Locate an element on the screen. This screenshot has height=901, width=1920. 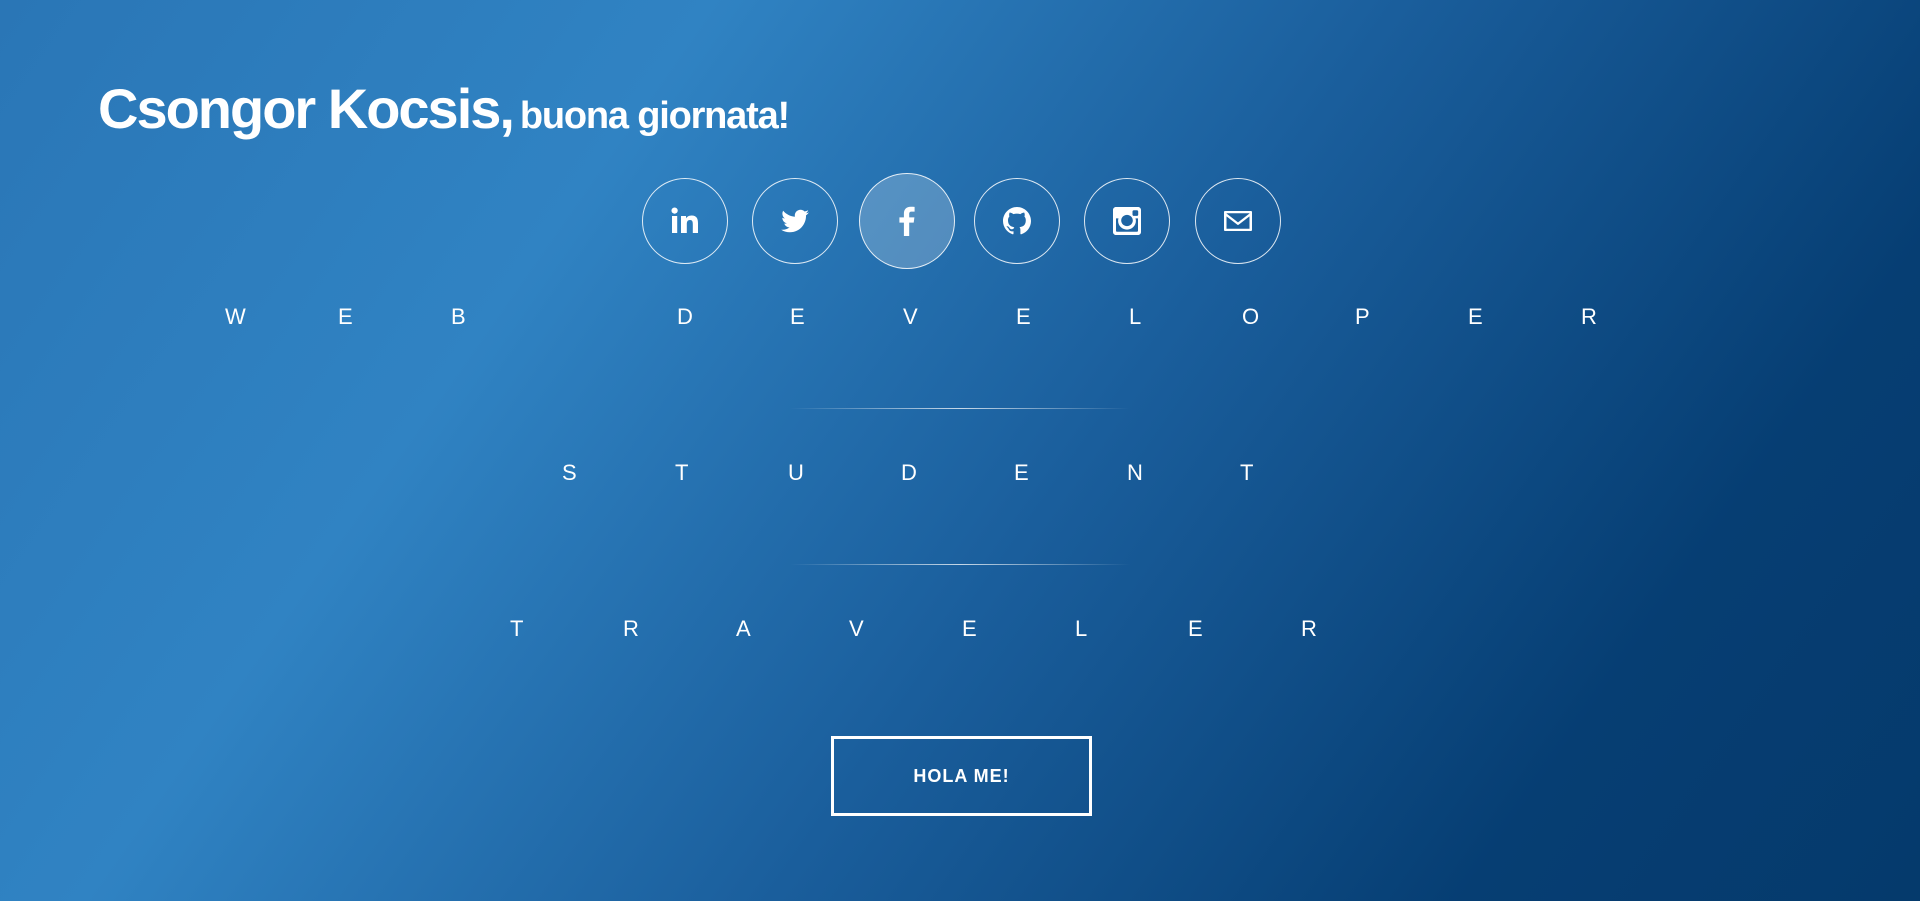
page-title: Csongor Kocsis, buona giornata! is located at coordinates (444, 108).